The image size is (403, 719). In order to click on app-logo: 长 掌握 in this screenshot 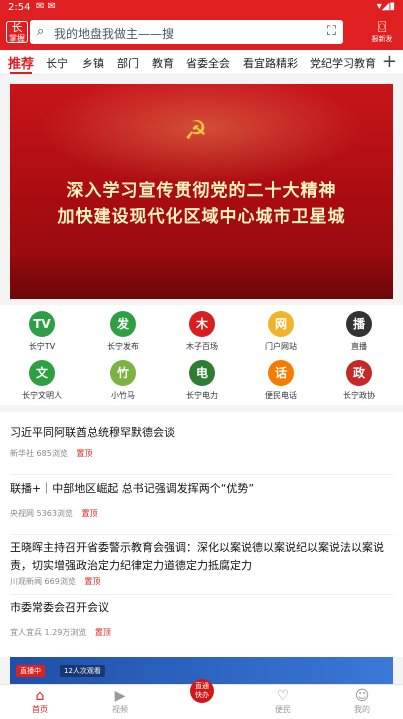, I will do `click(17, 32)`.